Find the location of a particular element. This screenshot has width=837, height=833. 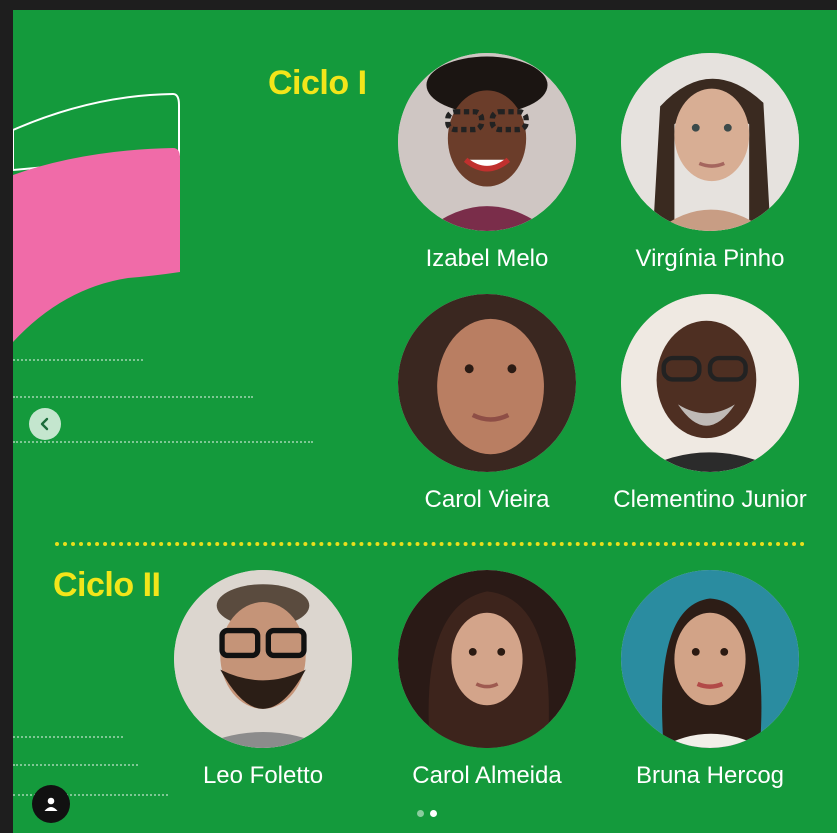

person-card: Izabel Melo is located at coordinates (487, 163).